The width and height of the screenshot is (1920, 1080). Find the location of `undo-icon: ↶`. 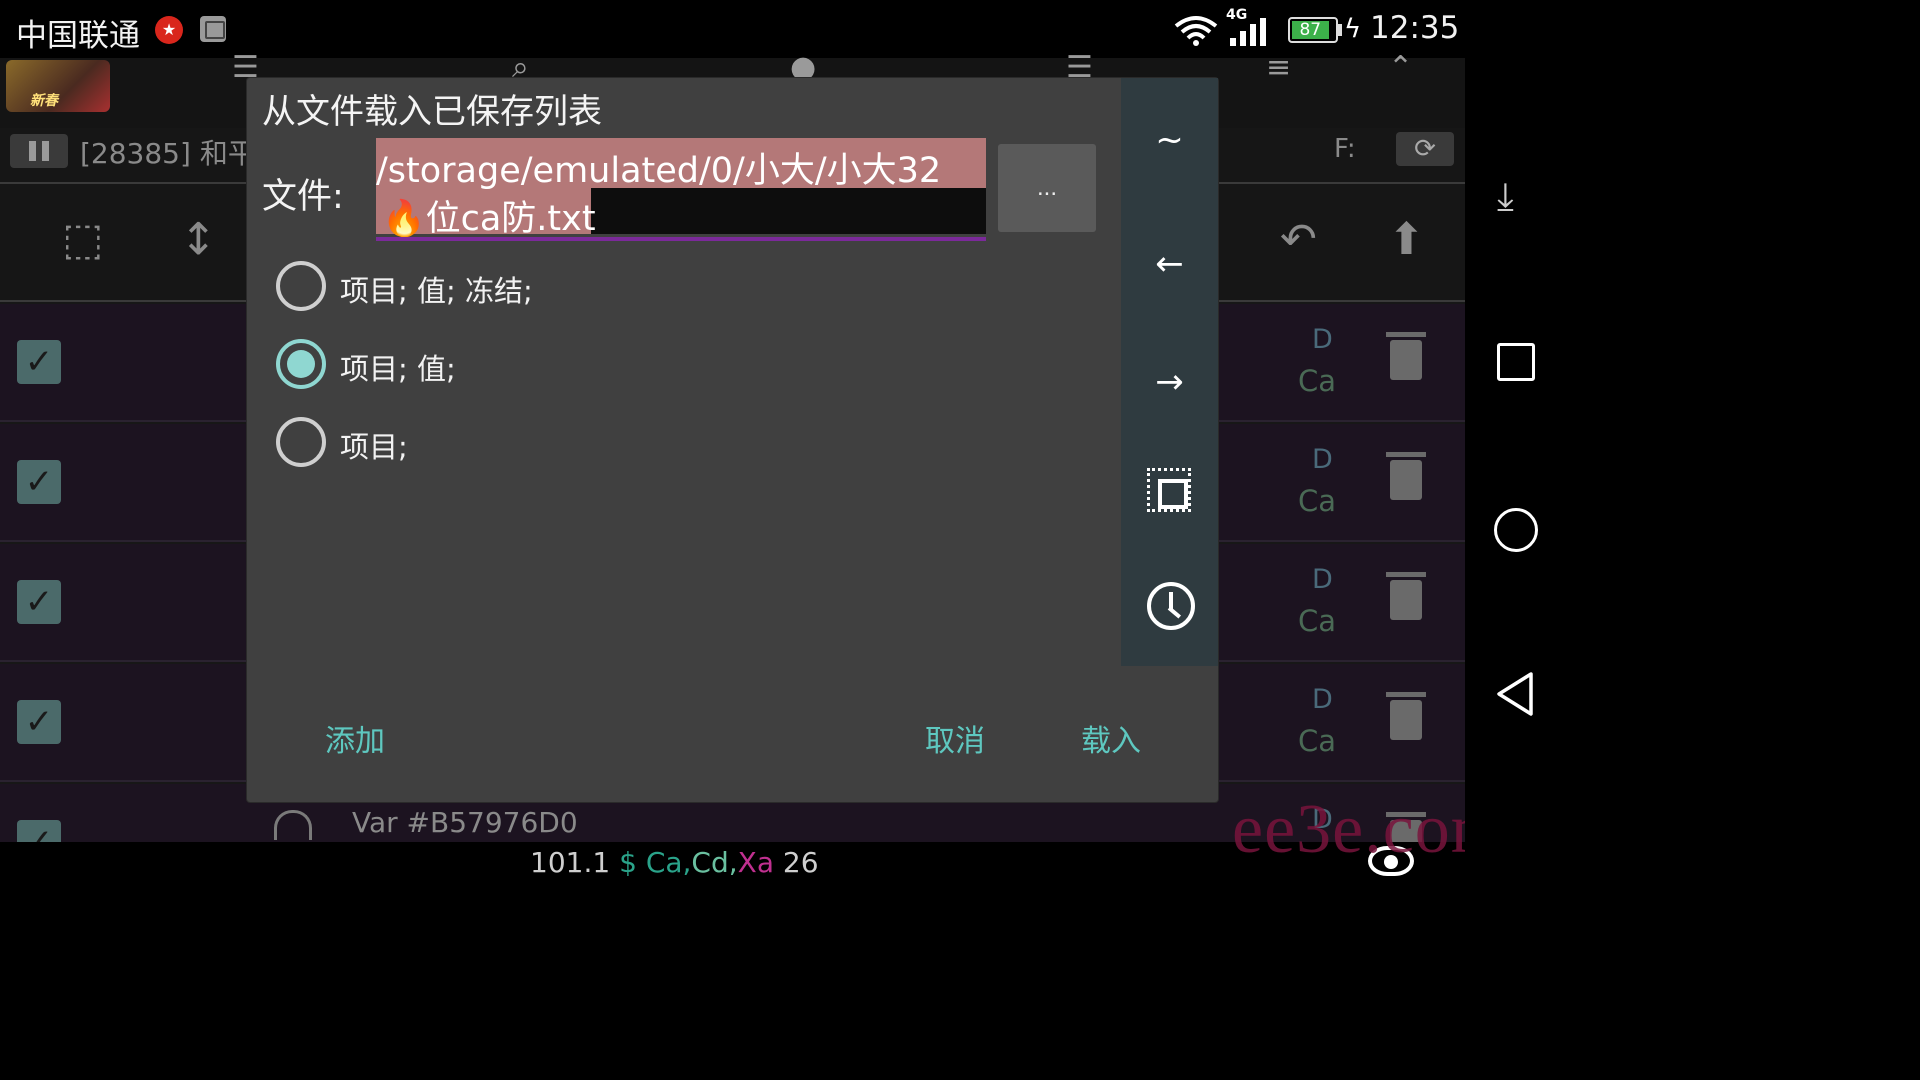

undo-icon: ↶ is located at coordinates (1298, 239).